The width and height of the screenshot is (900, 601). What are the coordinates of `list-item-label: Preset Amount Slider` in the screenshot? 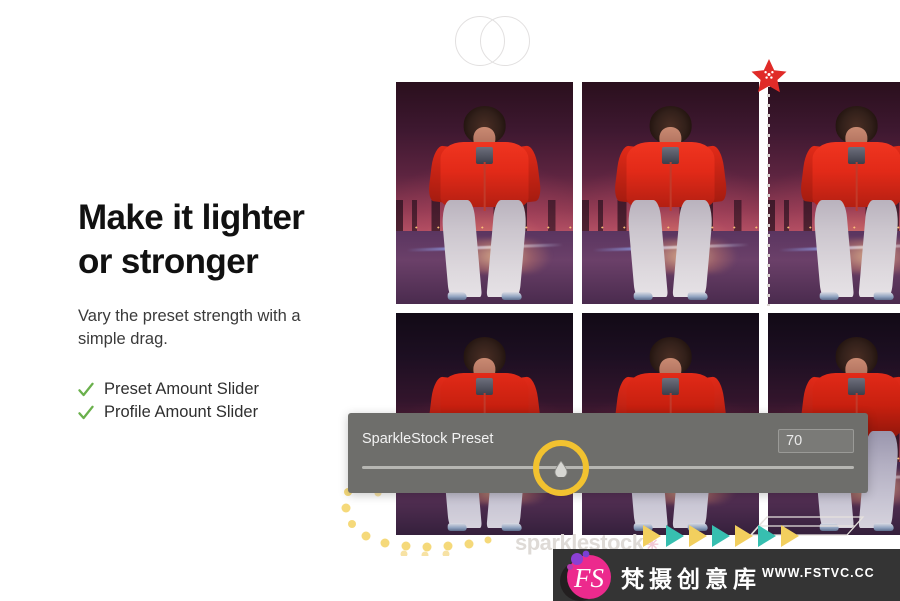 It's located at (181, 389).